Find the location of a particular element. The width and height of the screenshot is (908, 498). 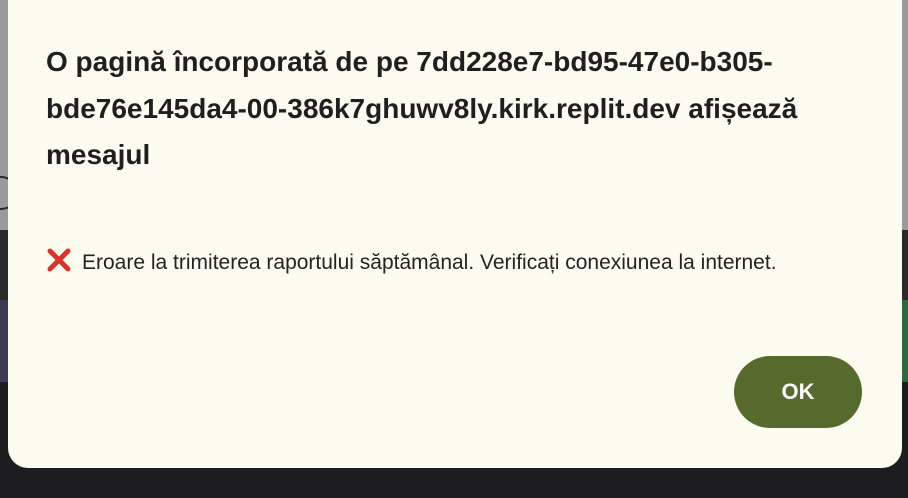

ok-button: OK is located at coordinates (798, 392).